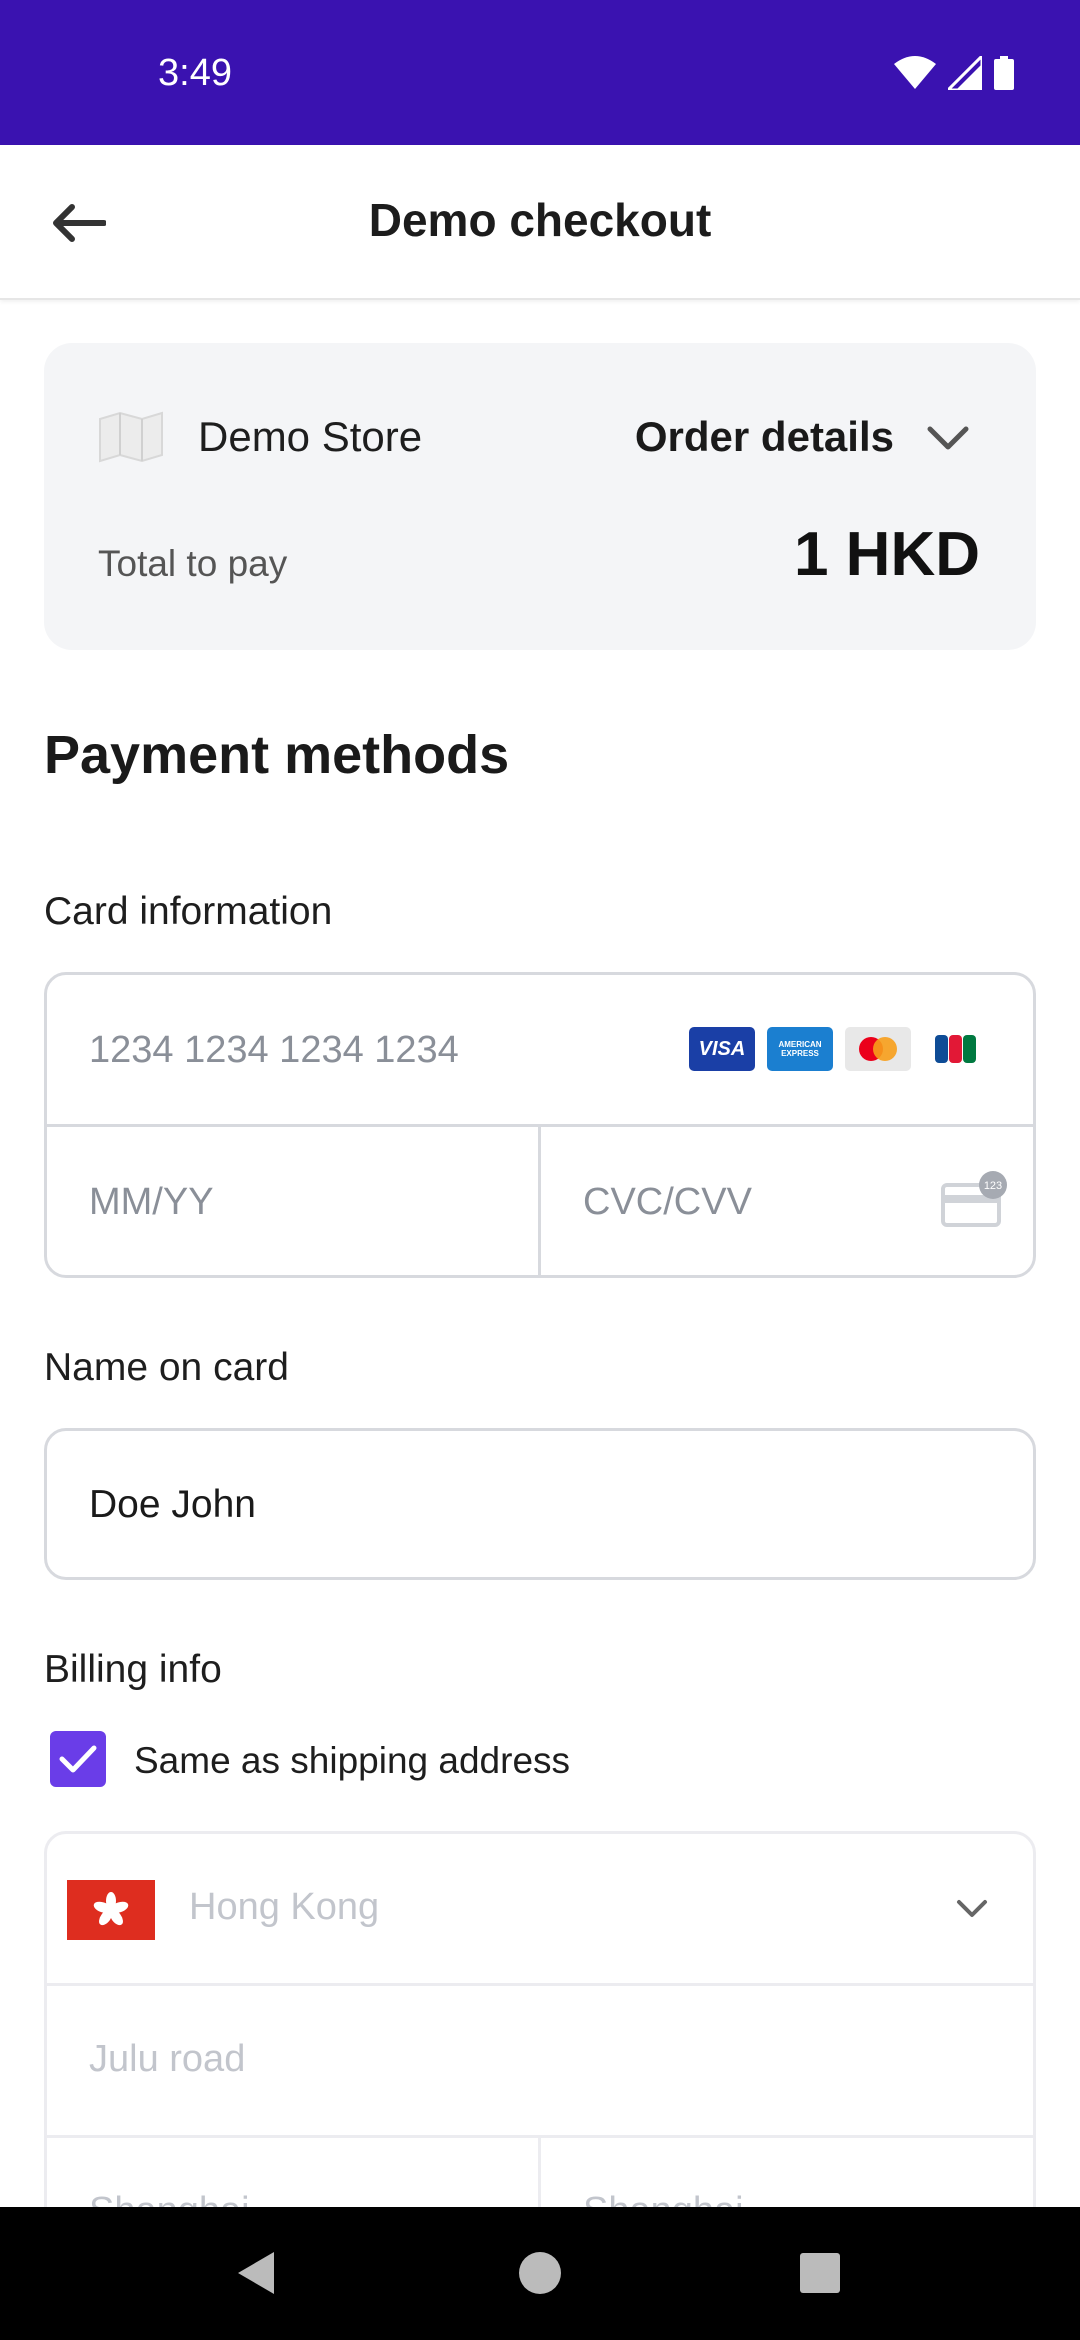 This screenshot has height=2340, width=1080. What do you see at coordinates (965, 73) in the screenshot?
I see `signal-icon` at bounding box center [965, 73].